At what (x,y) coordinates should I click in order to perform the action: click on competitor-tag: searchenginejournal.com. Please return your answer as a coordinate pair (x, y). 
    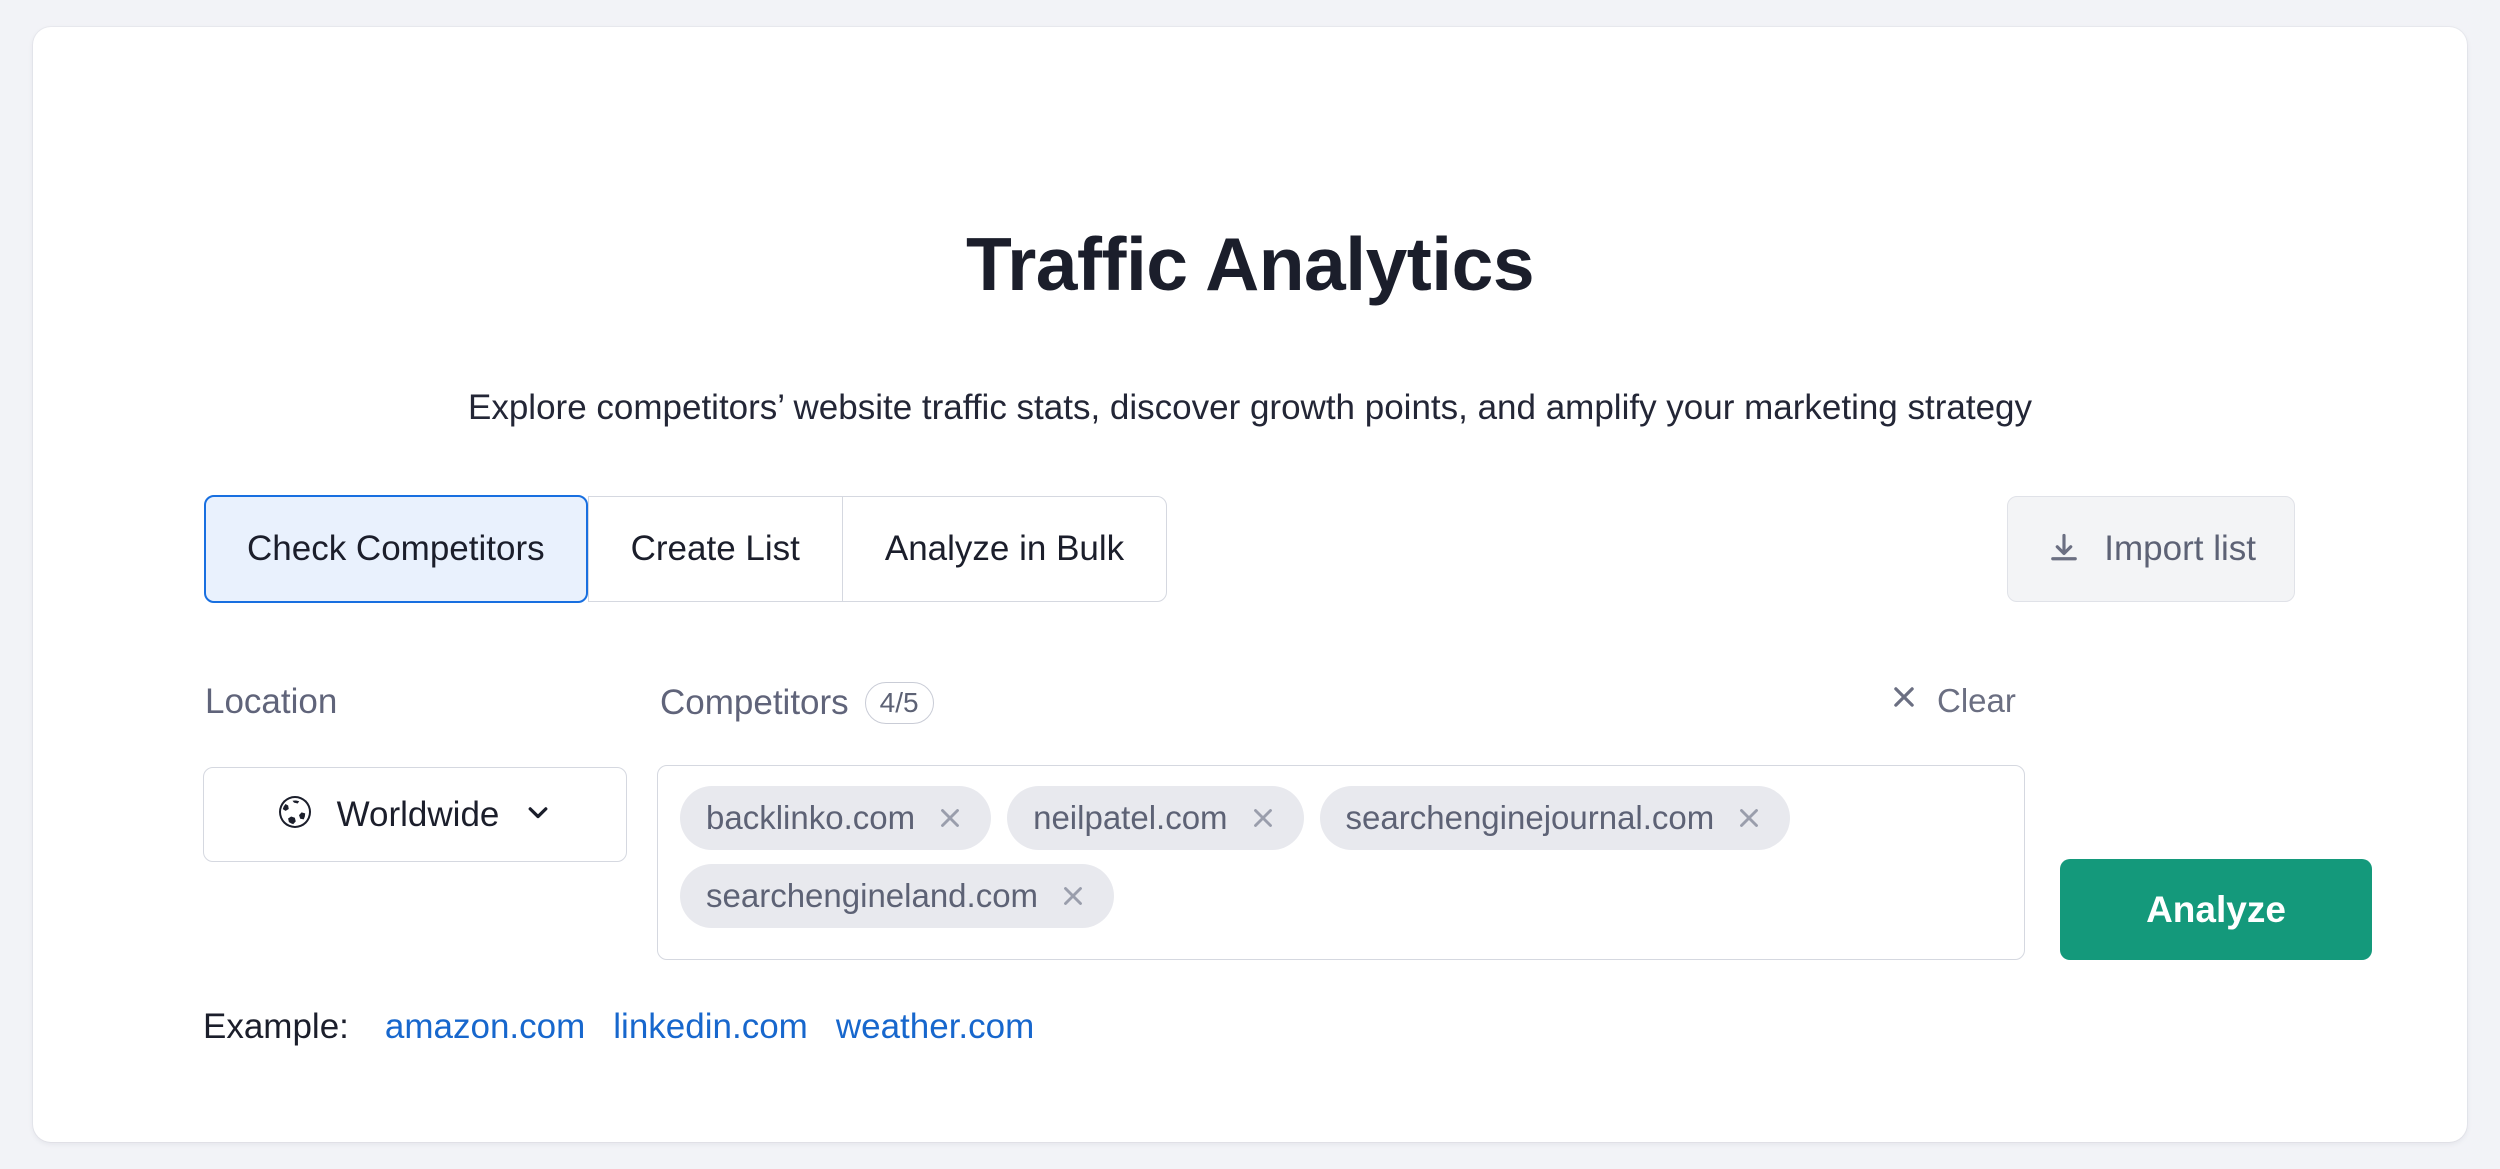
    Looking at the image, I should click on (1555, 818).